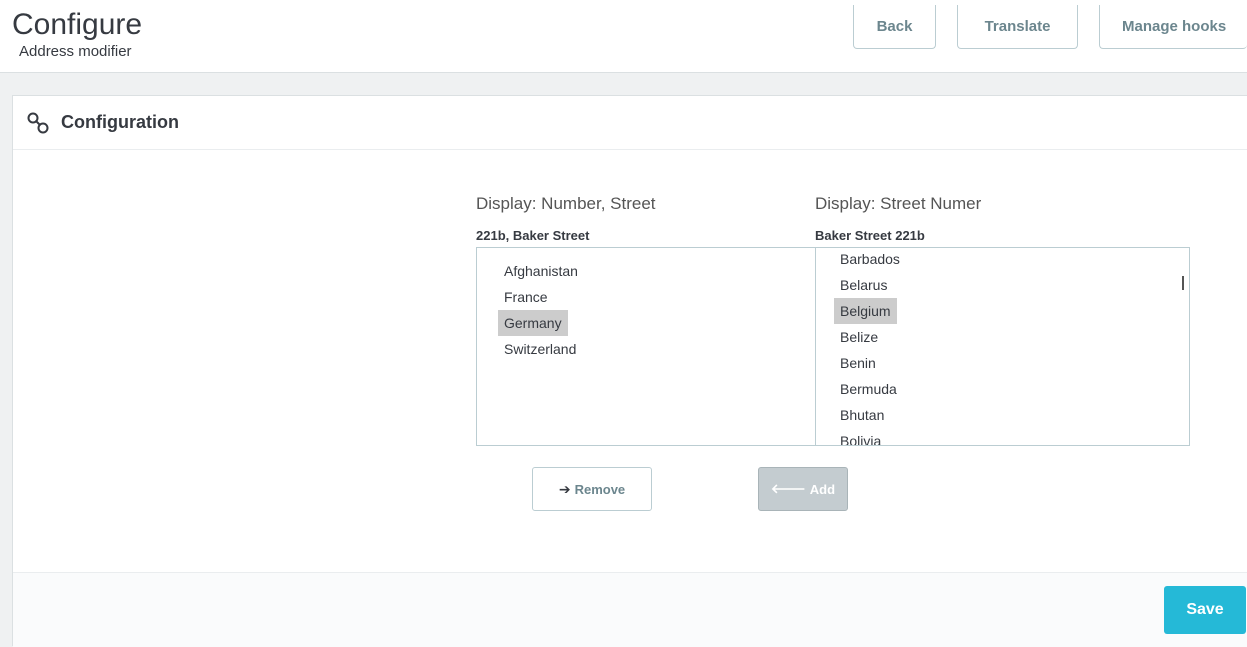 The image size is (1247, 647). Describe the element at coordinates (898, 203) in the screenshot. I see `right-column-title: Display: Street Numer` at that location.